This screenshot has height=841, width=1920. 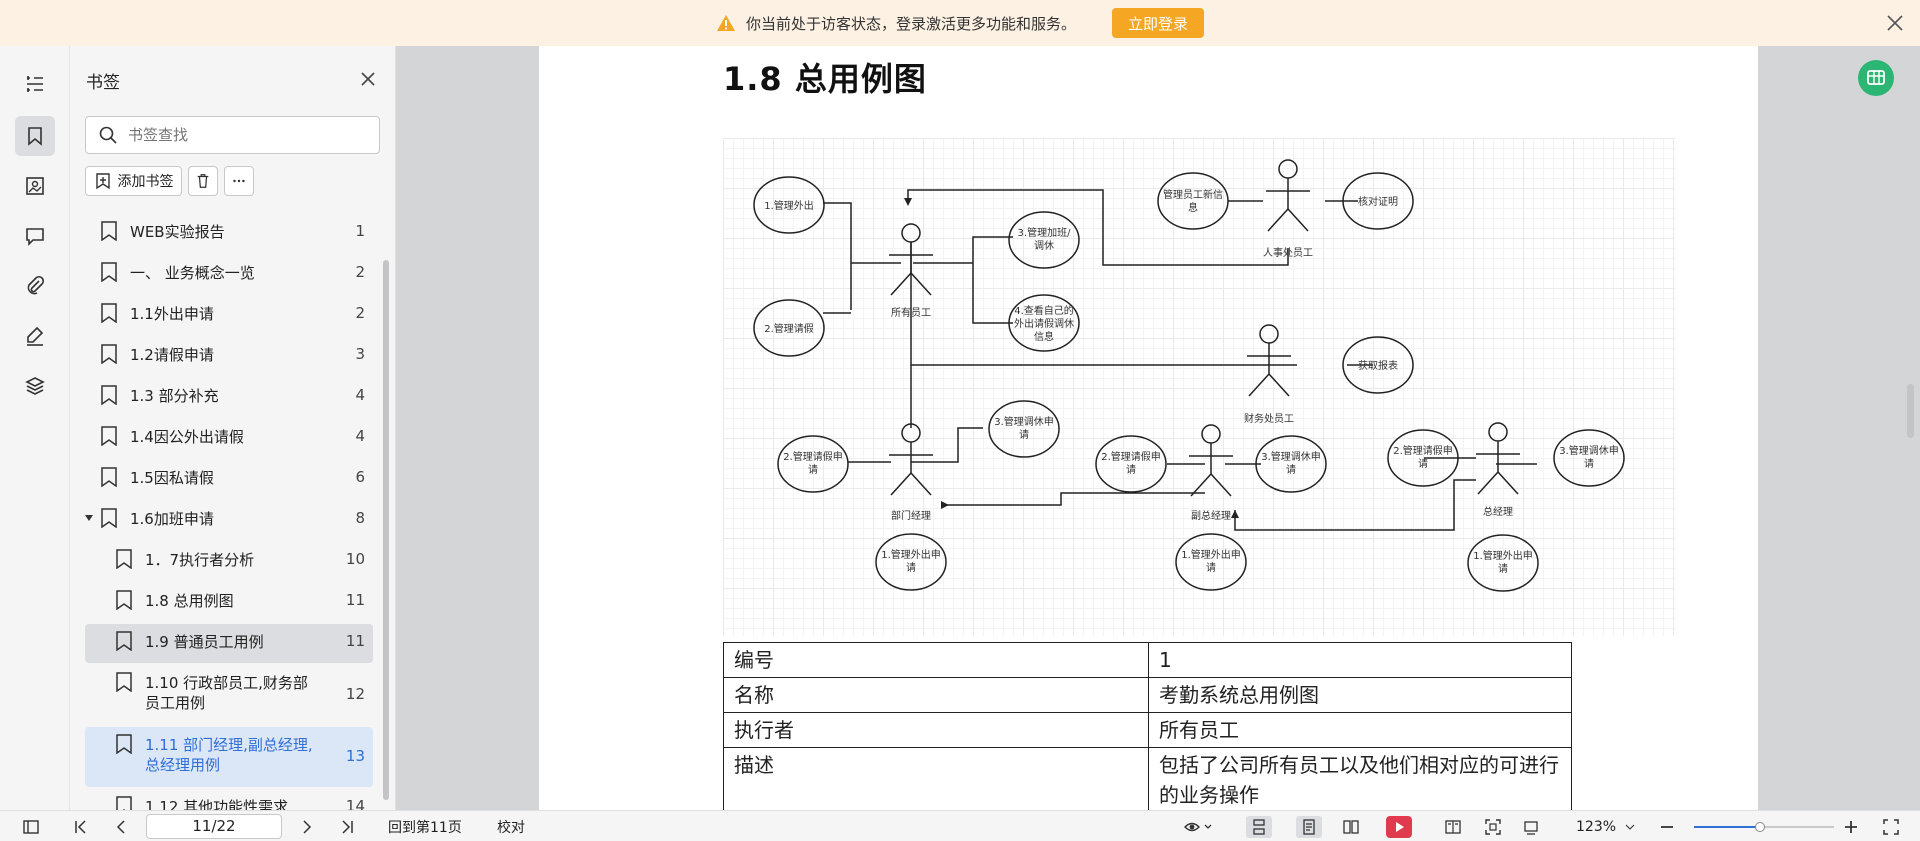 I want to click on bookmark-item: 一、 业务概念一览 2, so click(x=229, y=275).